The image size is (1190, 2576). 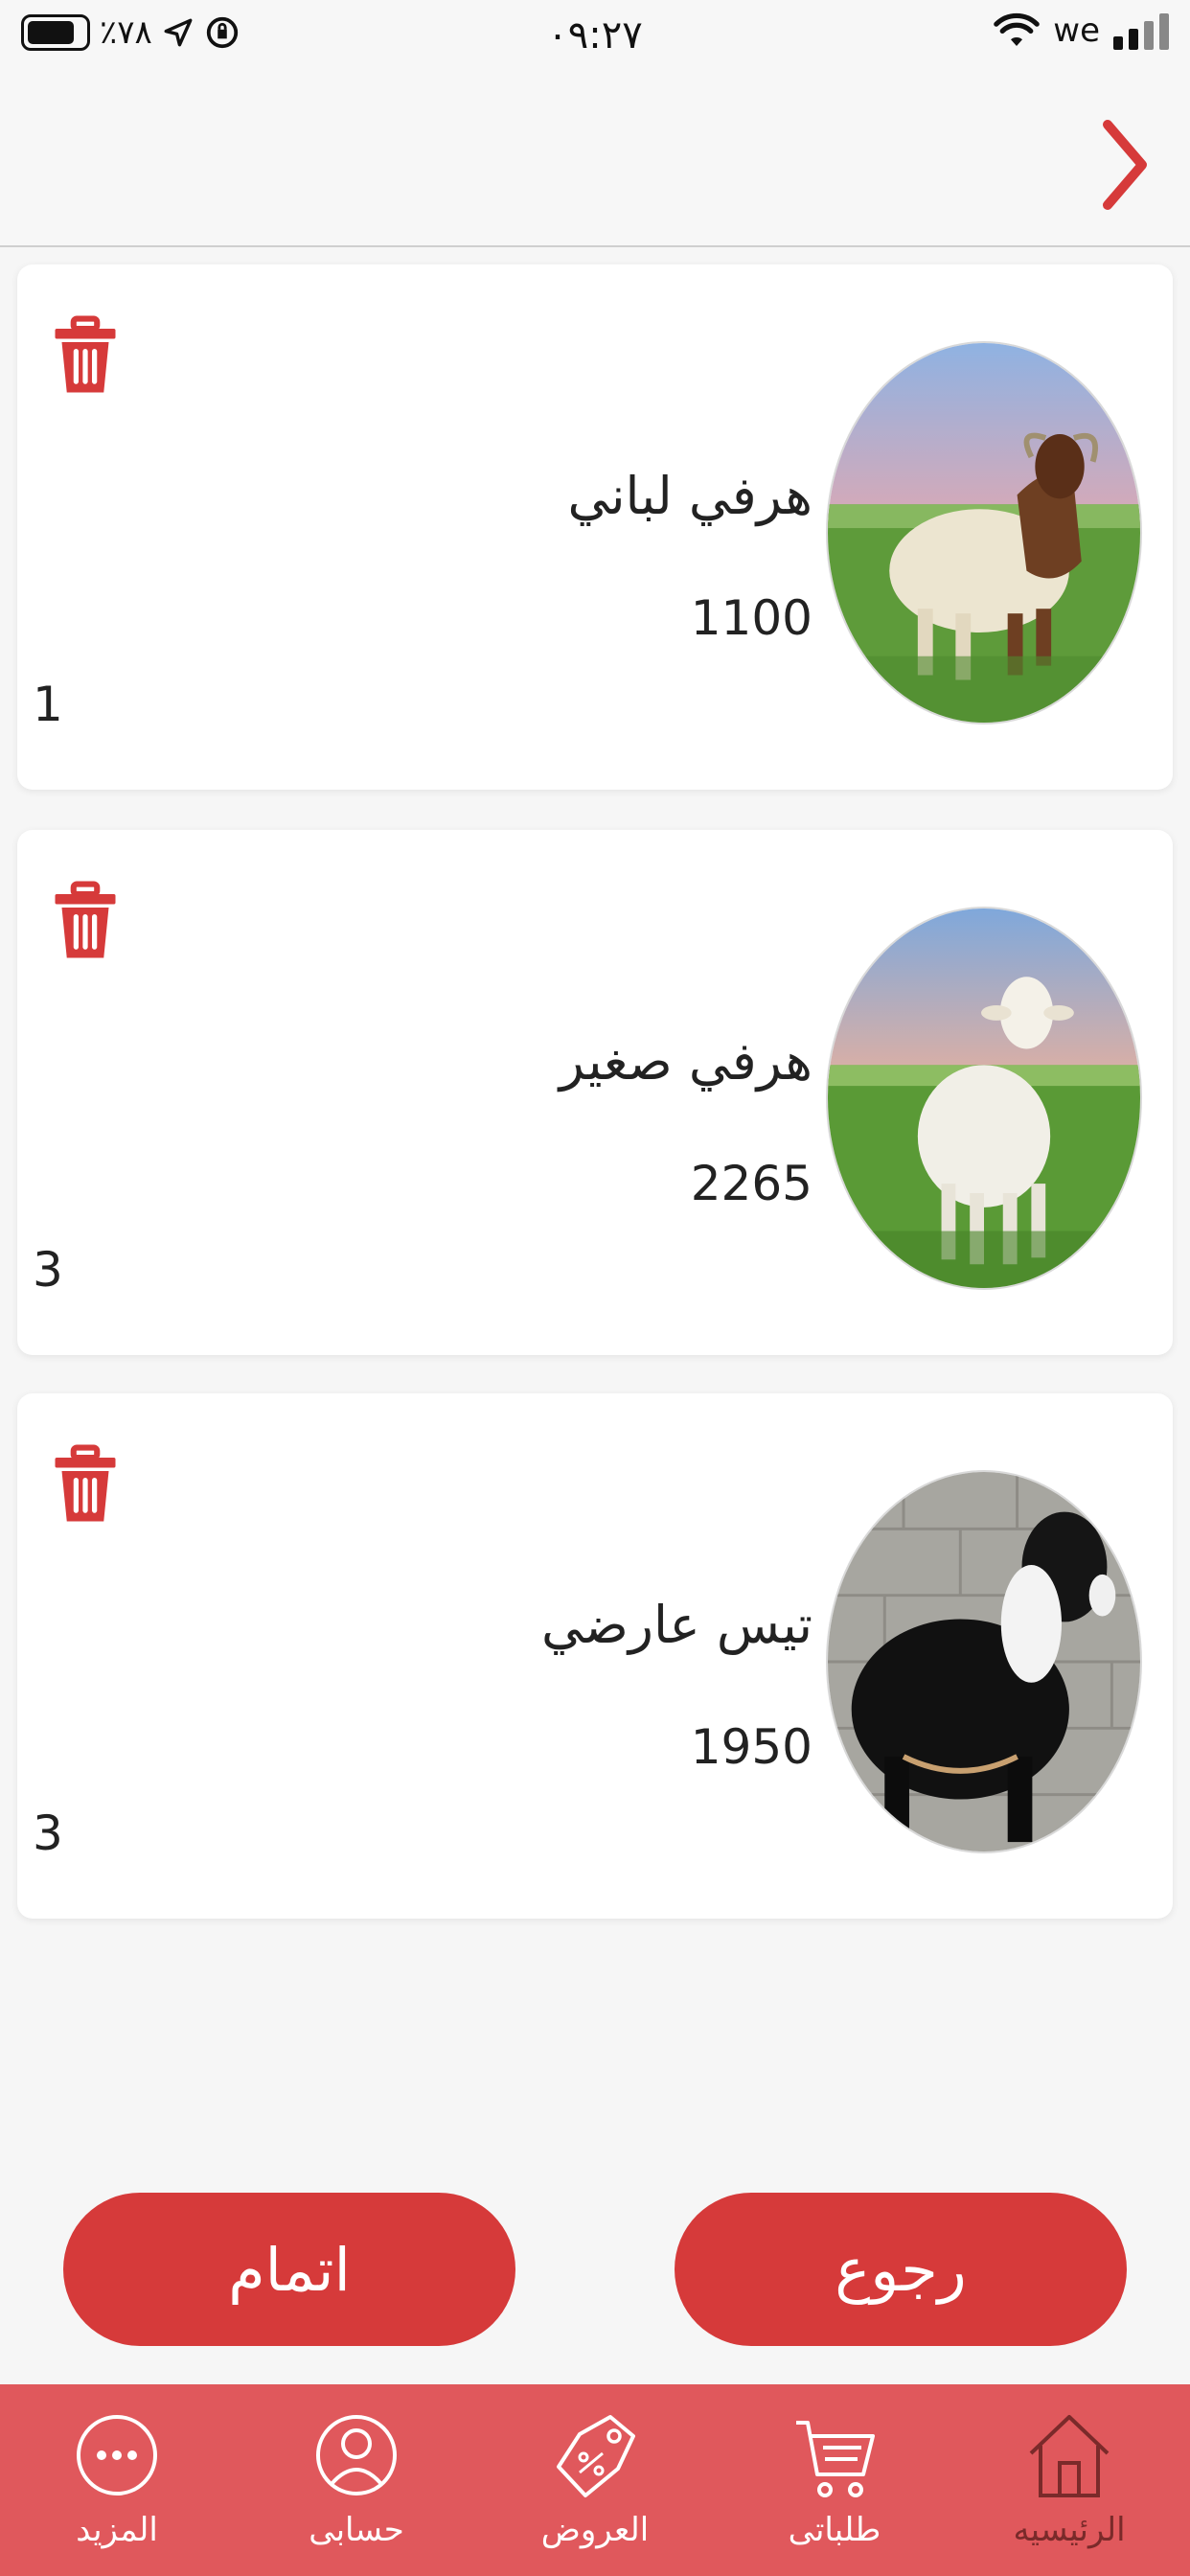 I want to click on signal-icon, so click(x=1141, y=31).